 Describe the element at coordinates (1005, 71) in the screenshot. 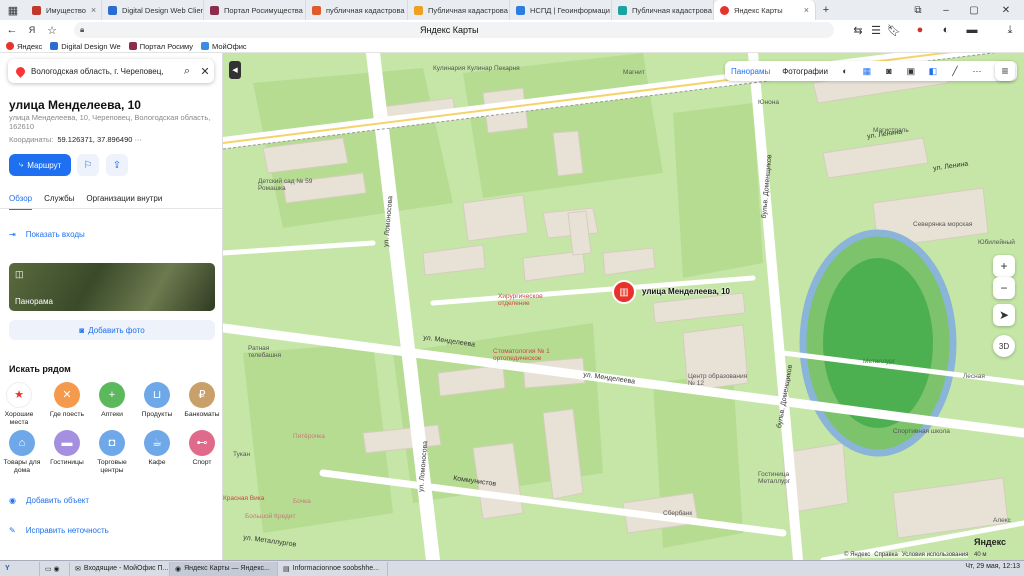

I see `menu-icon: ≡` at that location.